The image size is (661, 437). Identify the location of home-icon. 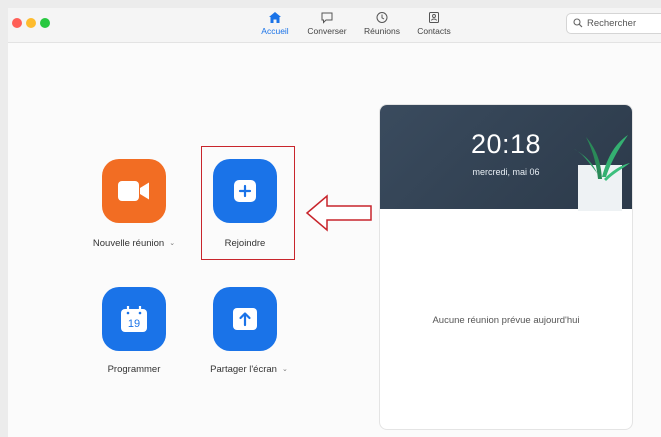
(275, 17).